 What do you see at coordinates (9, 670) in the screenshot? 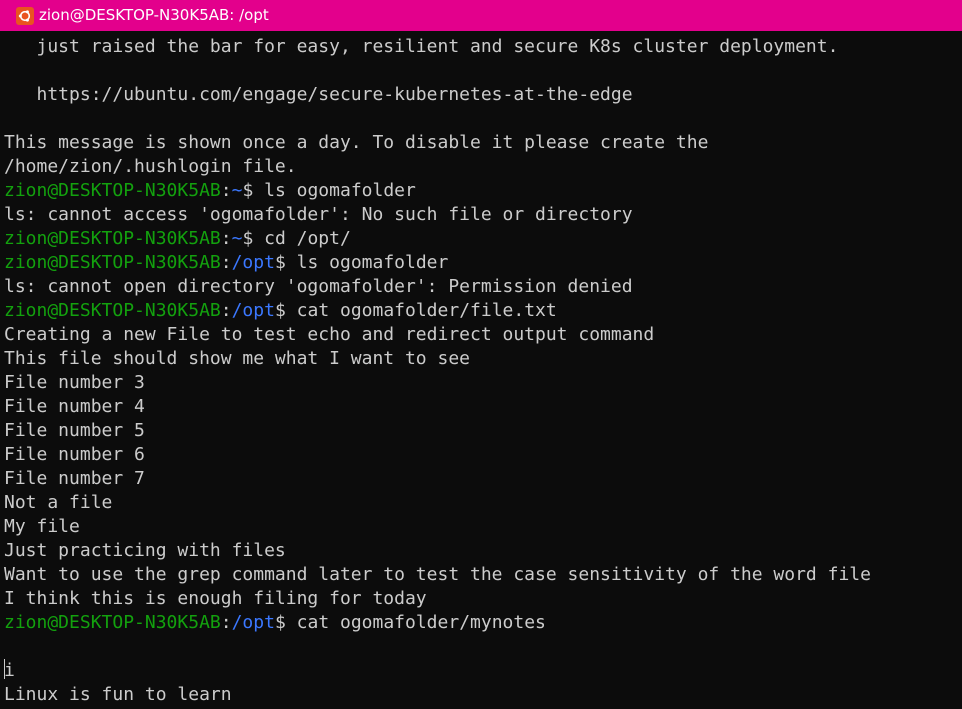
I see `output-line: i` at bounding box center [9, 670].